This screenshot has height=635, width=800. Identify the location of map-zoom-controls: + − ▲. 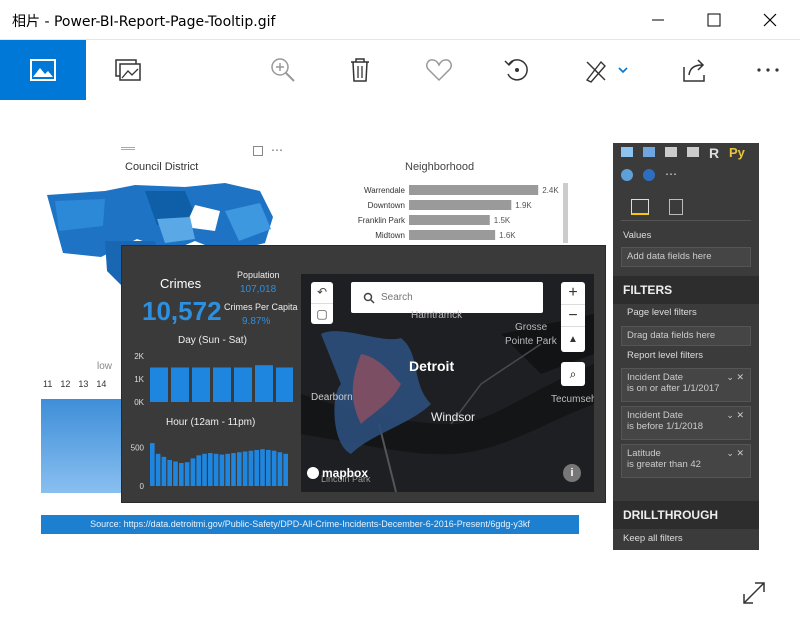
(573, 317).